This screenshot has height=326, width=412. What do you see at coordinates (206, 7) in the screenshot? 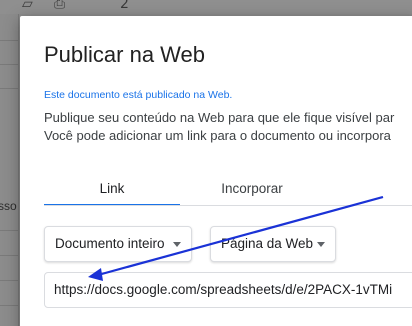
I see `spreadsheet-toolbar: ▱ ⎙ 2` at bounding box center [206, 7].